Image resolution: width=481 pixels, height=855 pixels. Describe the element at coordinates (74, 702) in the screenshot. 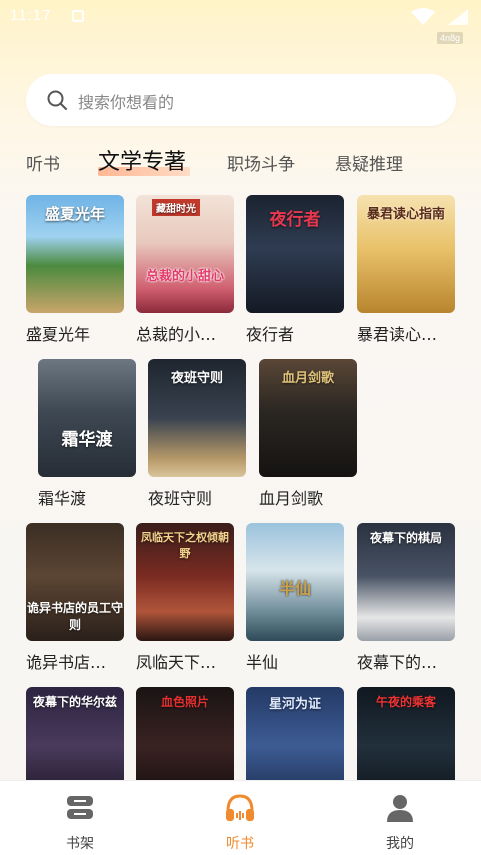

I see `cover-title: 夜幕下的华尔兹` at that location.